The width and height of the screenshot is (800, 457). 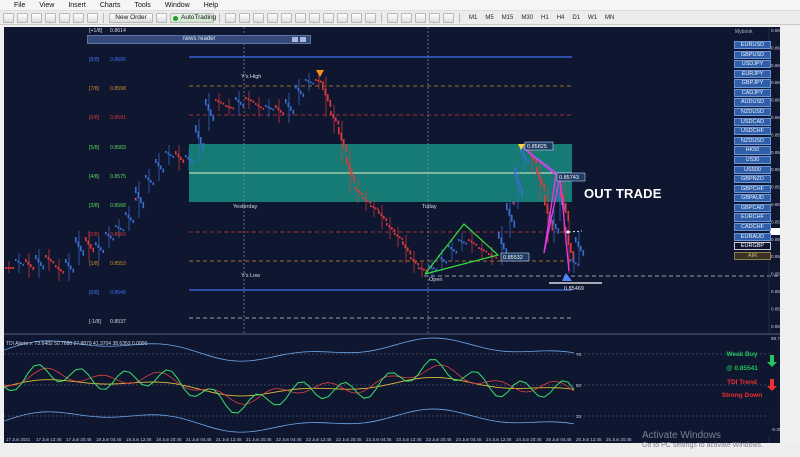 I want to click on timeframe-m15: M15, so click(x=508, y=18).